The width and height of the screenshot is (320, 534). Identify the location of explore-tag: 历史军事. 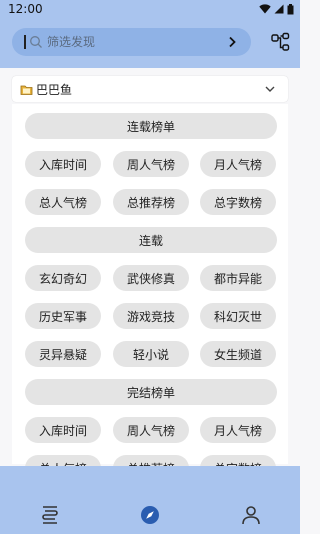
(63, 316).